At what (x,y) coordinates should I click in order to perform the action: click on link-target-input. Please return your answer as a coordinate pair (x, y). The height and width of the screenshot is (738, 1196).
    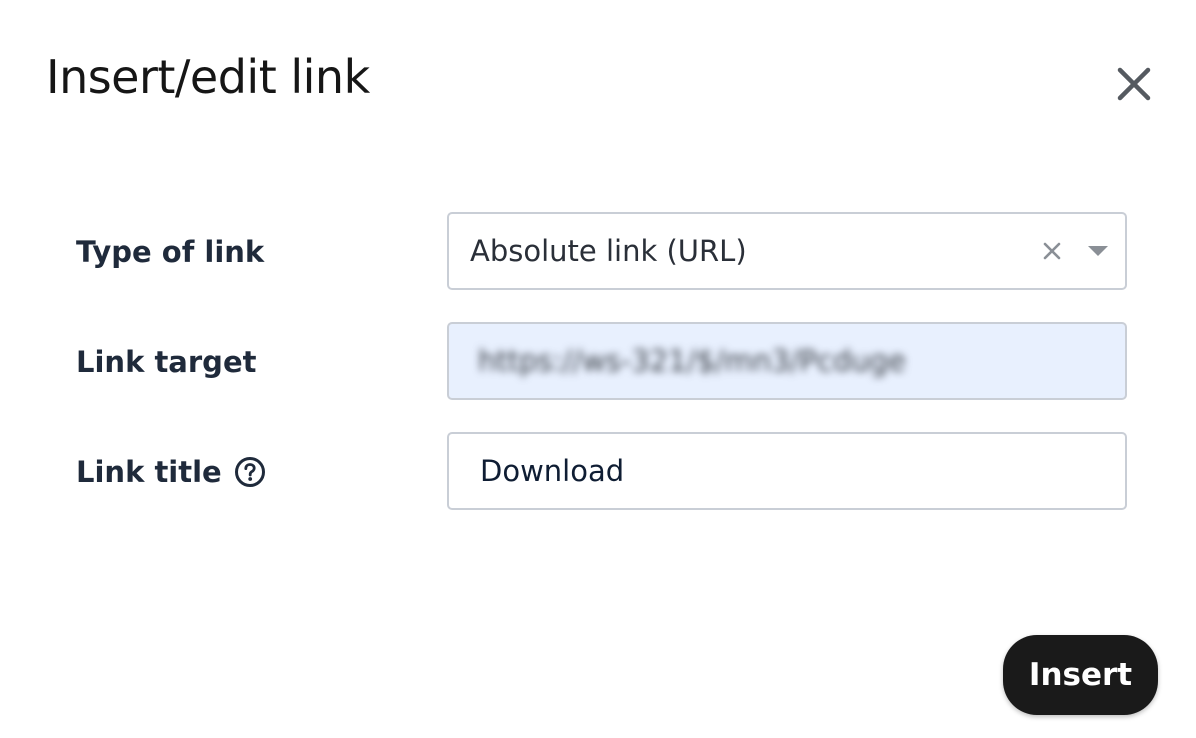
    Looking at the image, I should click on (787, 361).